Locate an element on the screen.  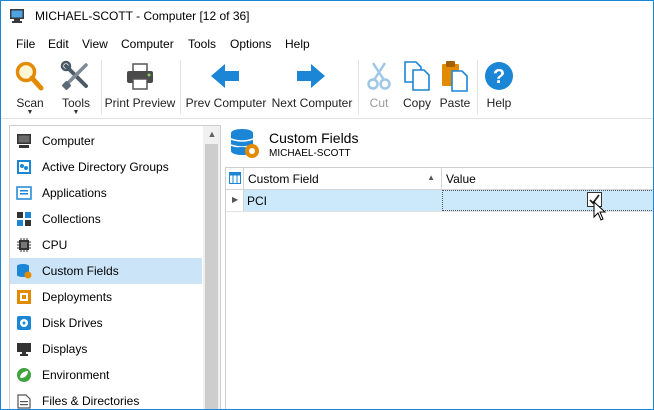
cut-label: Cut is located at coordinates (379, 103).